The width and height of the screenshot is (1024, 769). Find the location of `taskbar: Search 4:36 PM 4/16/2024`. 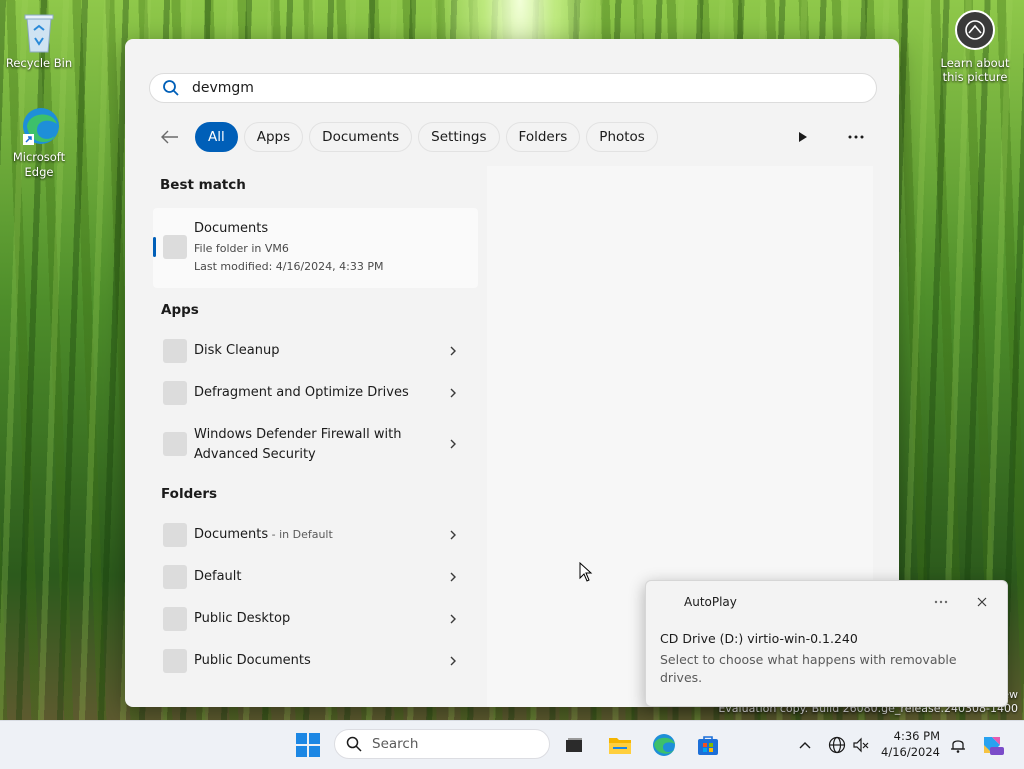

taskbar: Search 4:36 PM 4/16/2024 is located at coordinates (512, 744).